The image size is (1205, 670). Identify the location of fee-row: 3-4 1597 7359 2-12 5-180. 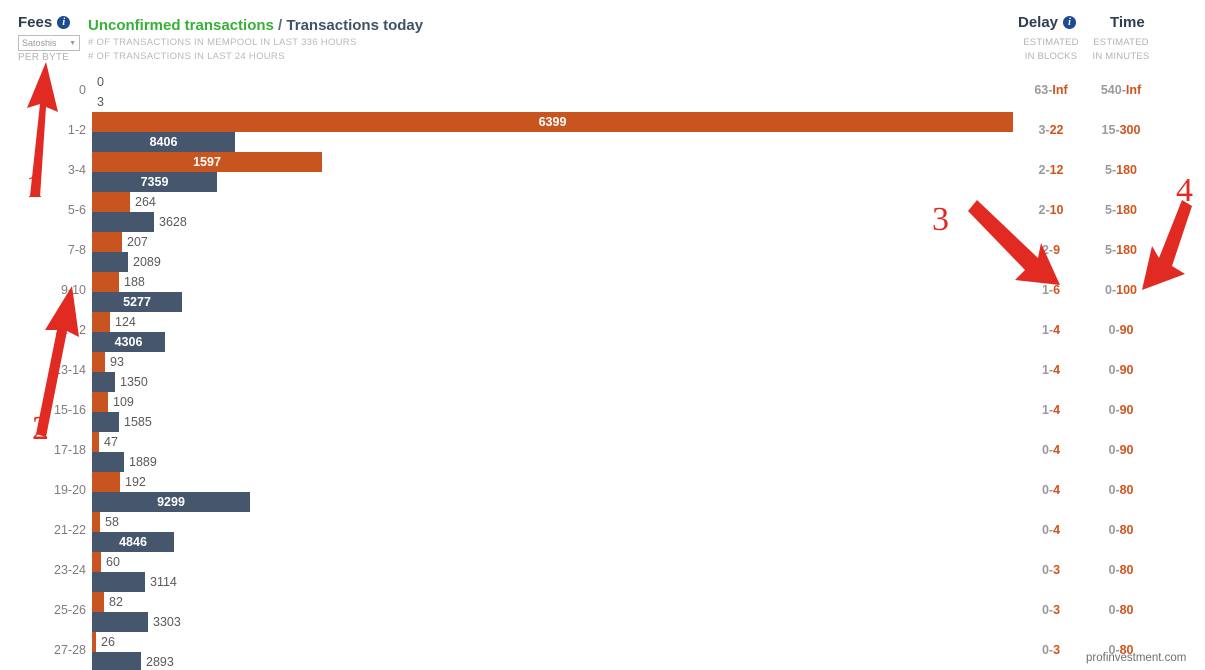
(602, 172).